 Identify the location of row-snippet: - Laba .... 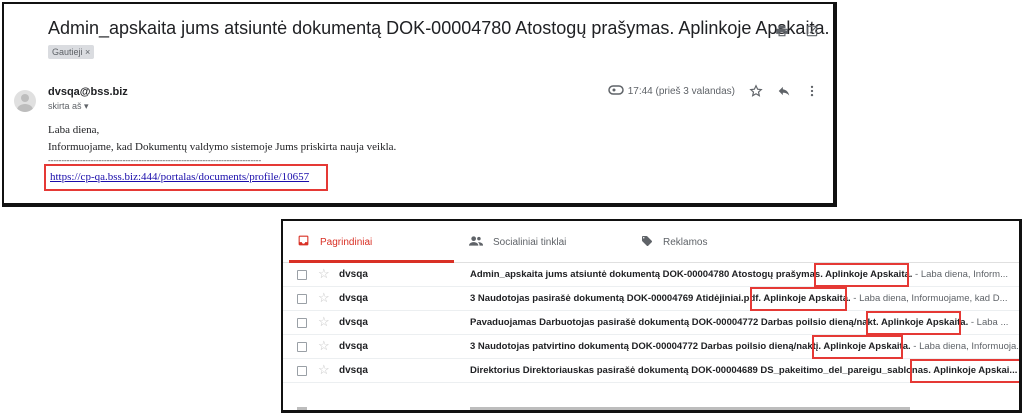
(988, 322).